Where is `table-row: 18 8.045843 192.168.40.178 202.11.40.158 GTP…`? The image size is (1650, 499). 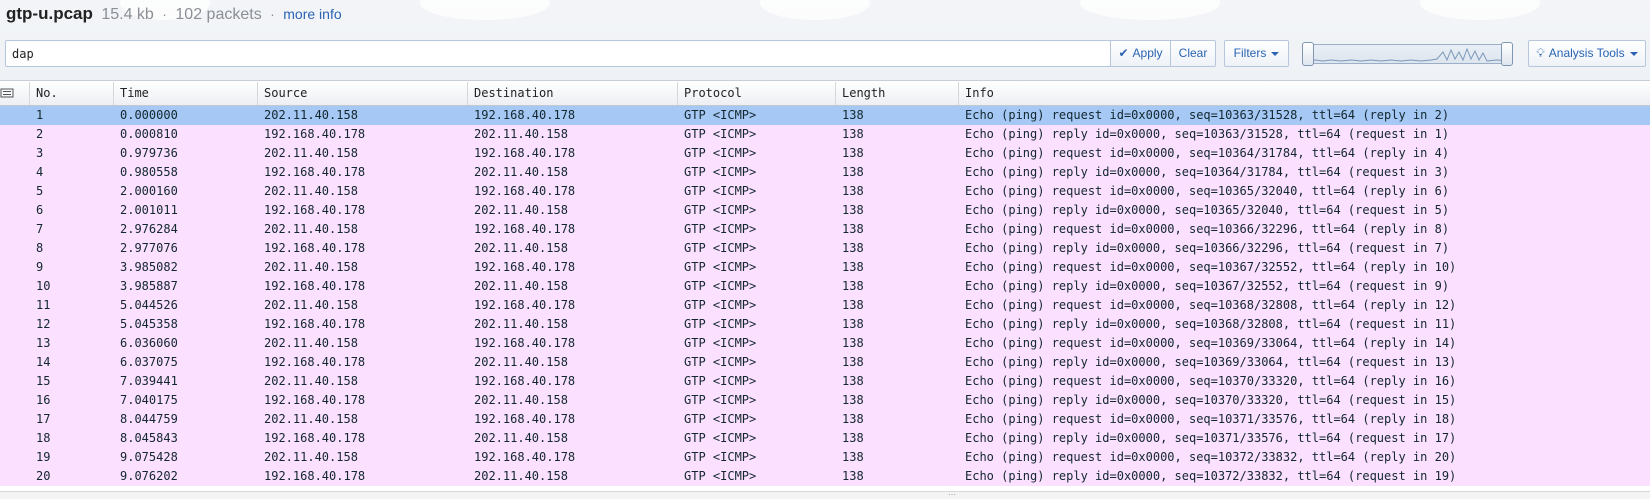
table-row: 18 8.045843 192.168.40.178 202.11.40.158 GTP… is located at coordinates (825, 438).